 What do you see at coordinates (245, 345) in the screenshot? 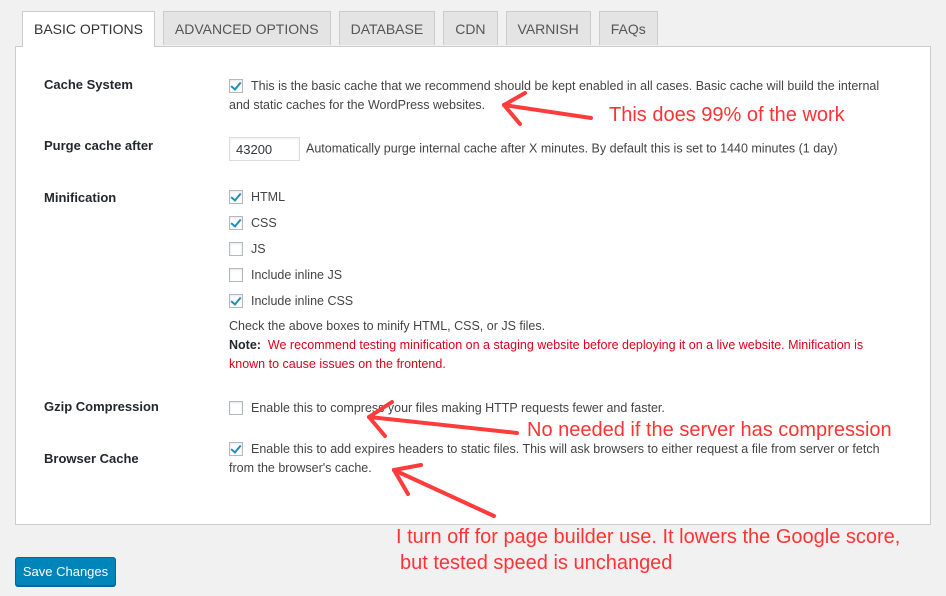
I see `minification-note-label: Note:` at bounding box center [245, 345].